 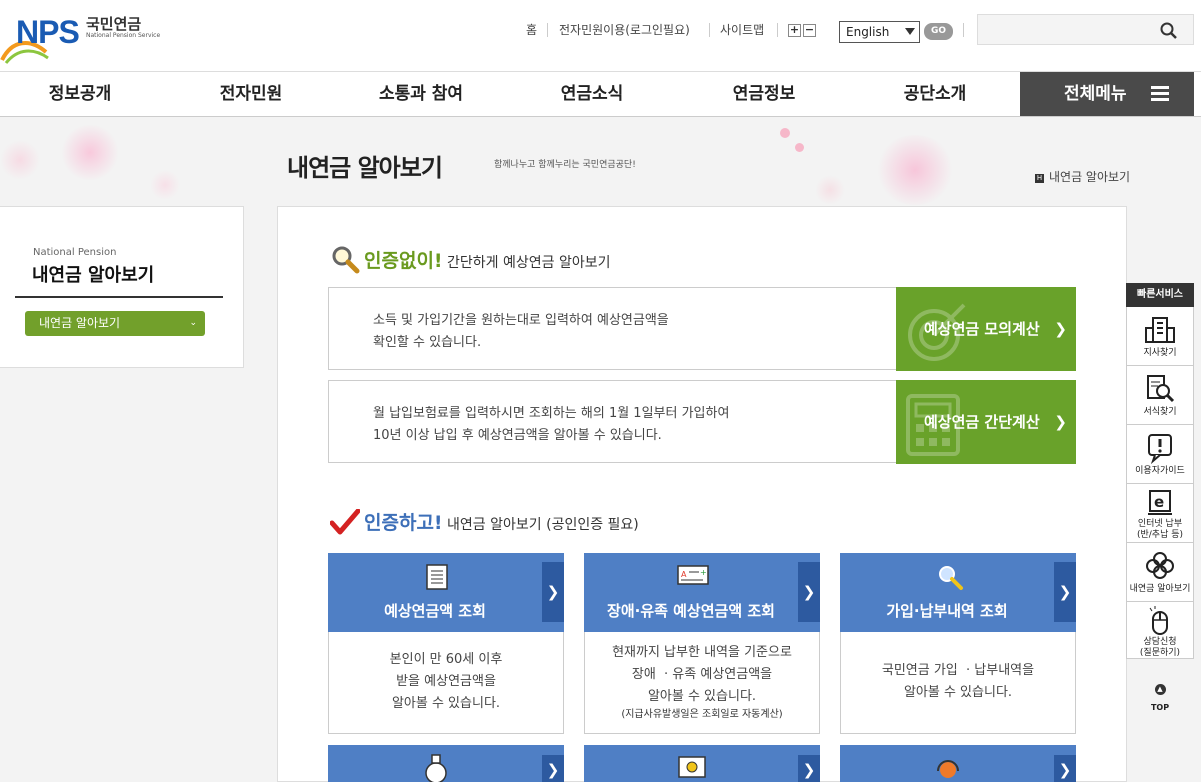 What do you see at coordinates (521, 320) in the screenshot?
I see `description-line: 소득 및 가입기간을 원하는대로 입력하여 예상연금액을` at bounding box center [521, 320].